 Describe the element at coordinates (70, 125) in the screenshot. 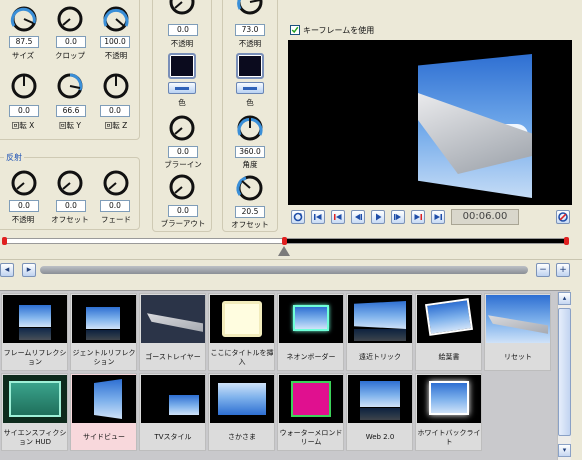

I see `rotate-y-label: 回転 Y` at that location.